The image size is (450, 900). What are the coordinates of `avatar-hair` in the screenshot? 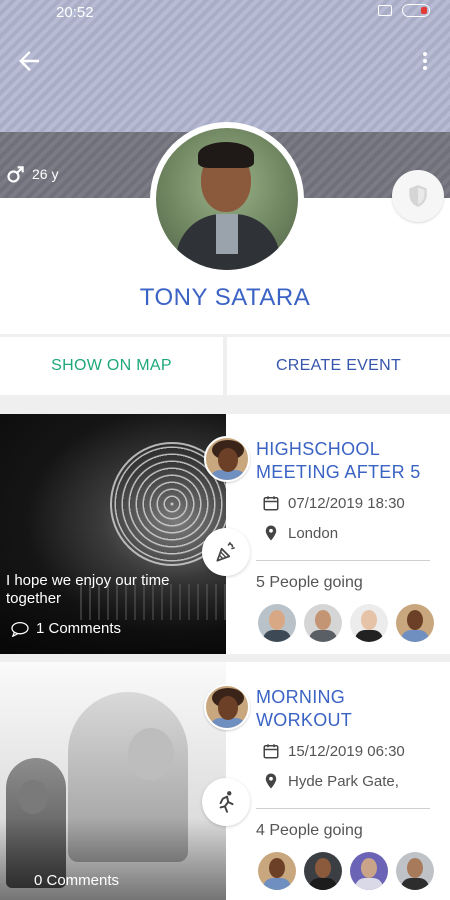 It's located at (226, 155).